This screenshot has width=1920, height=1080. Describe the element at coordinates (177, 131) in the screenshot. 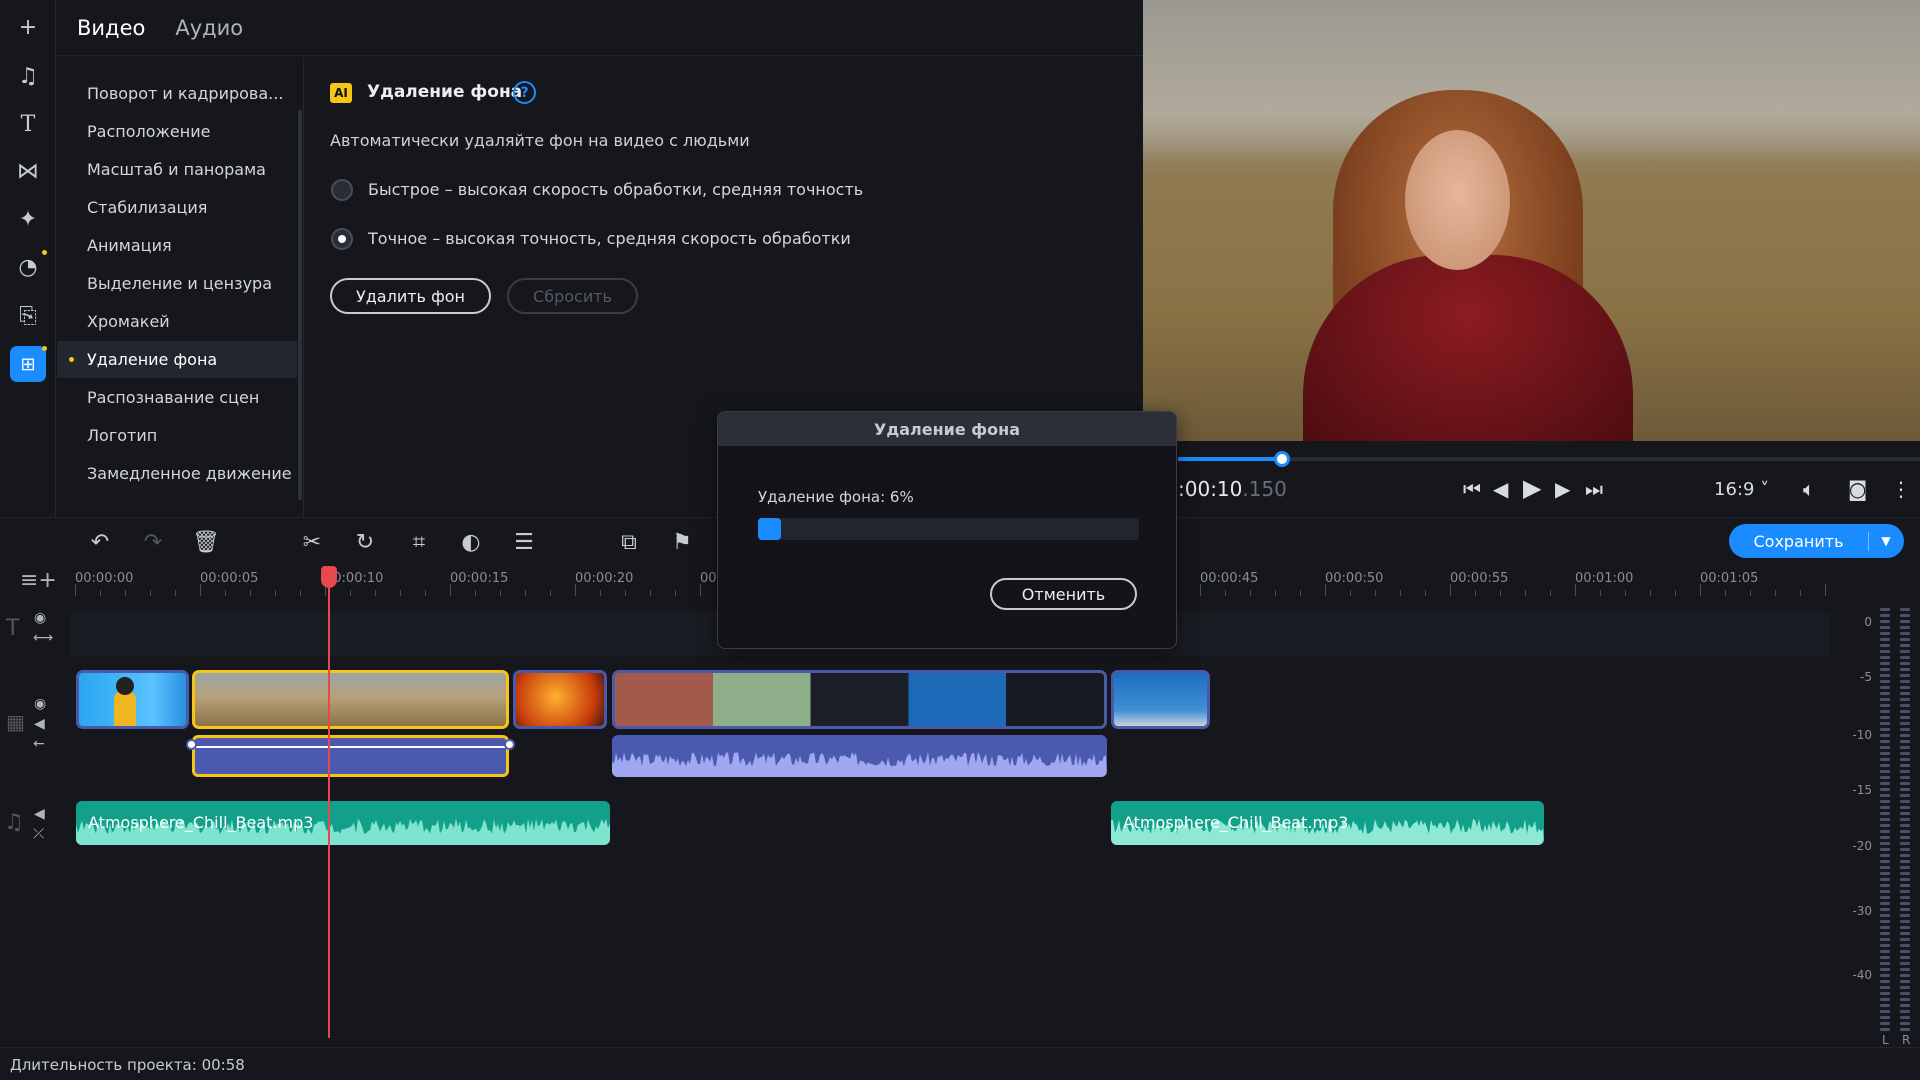

I see `tool-list-item: Расположение` at that location.